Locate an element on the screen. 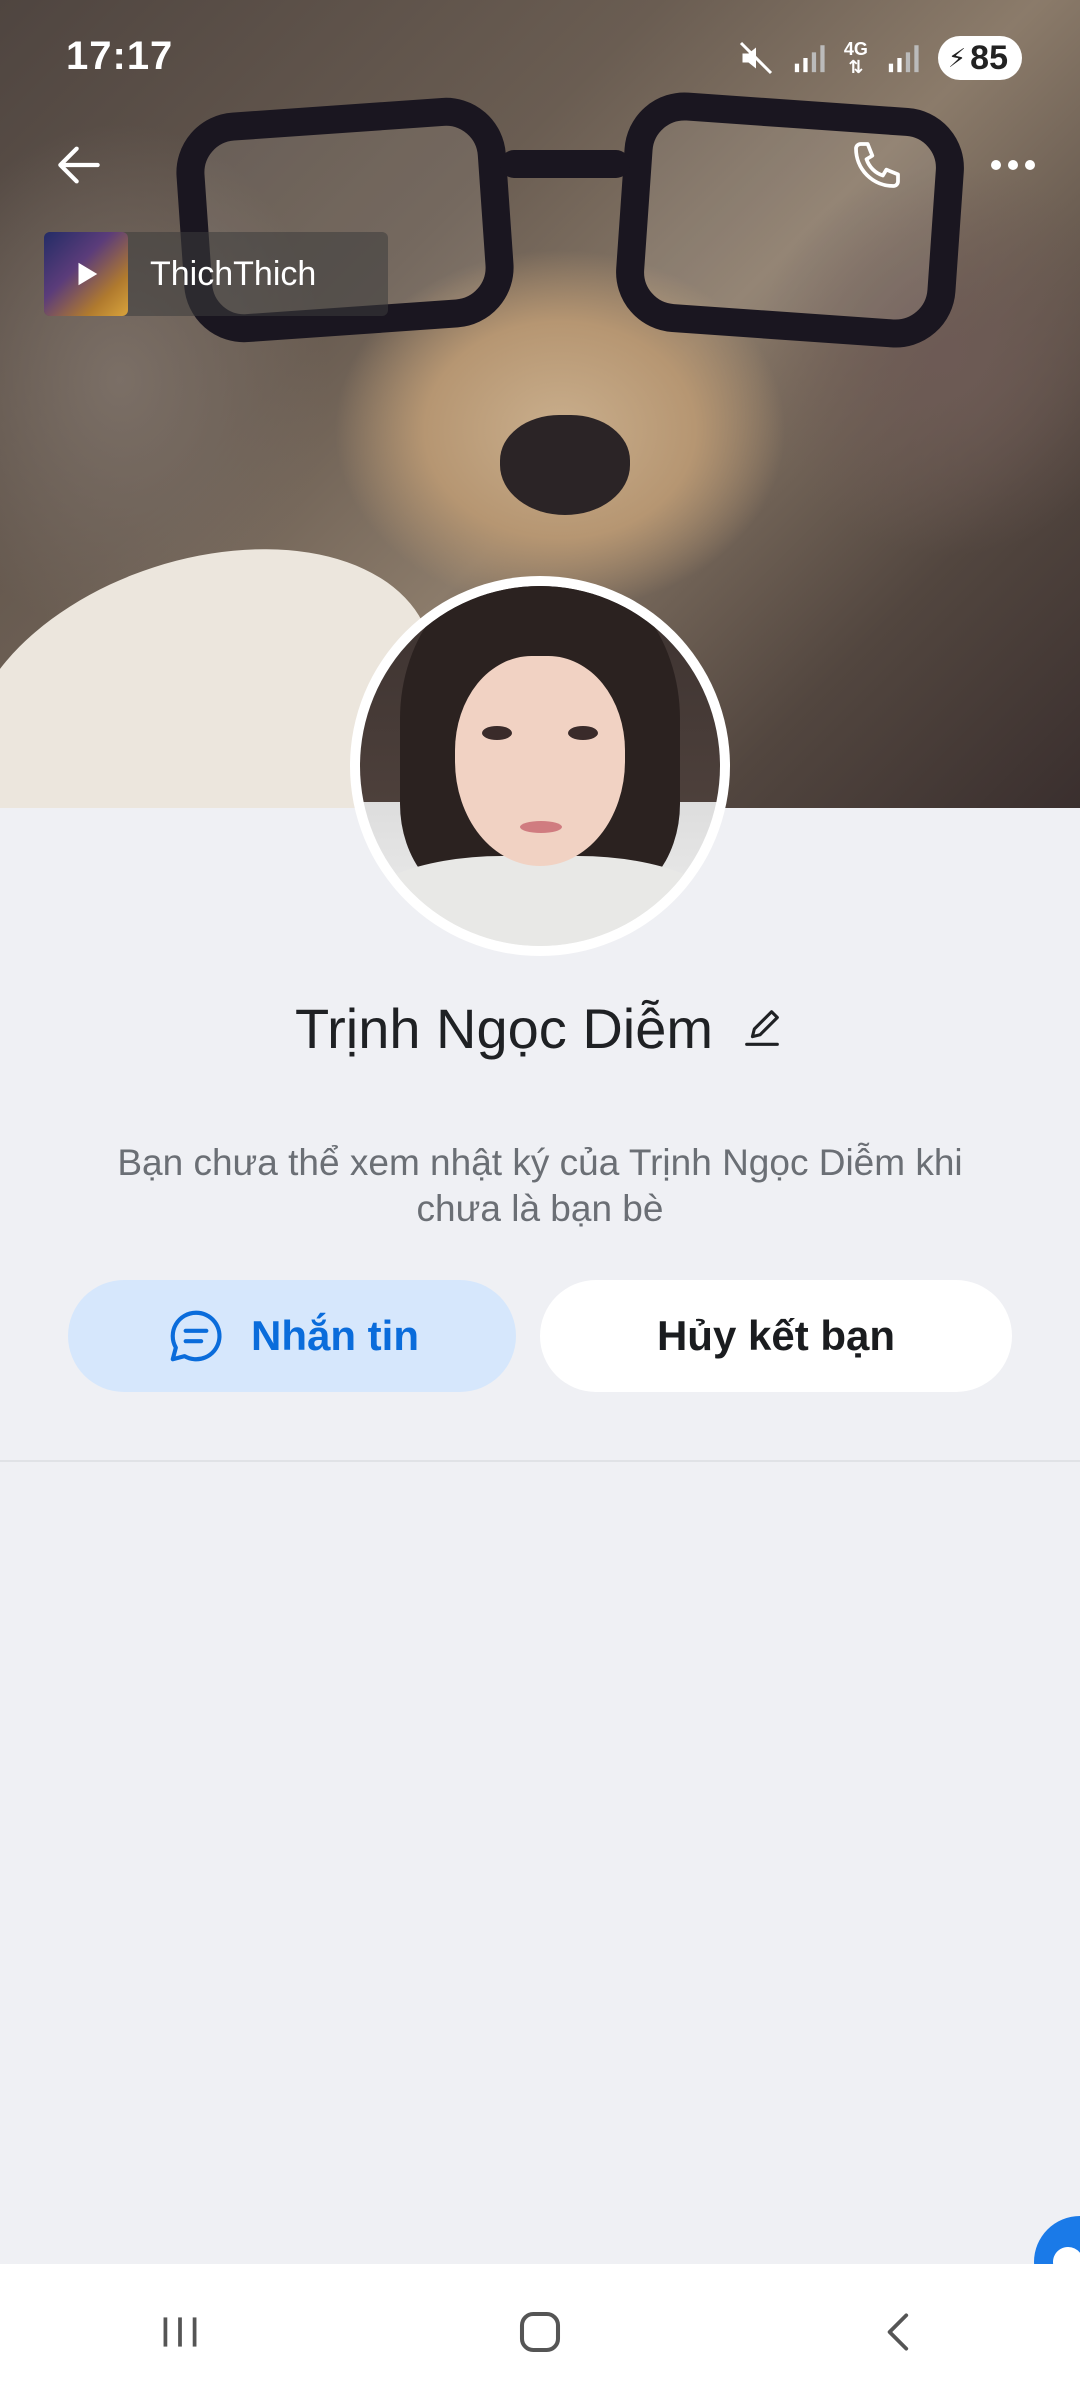  avatar-face-shape is located at coordinates (540, 761).